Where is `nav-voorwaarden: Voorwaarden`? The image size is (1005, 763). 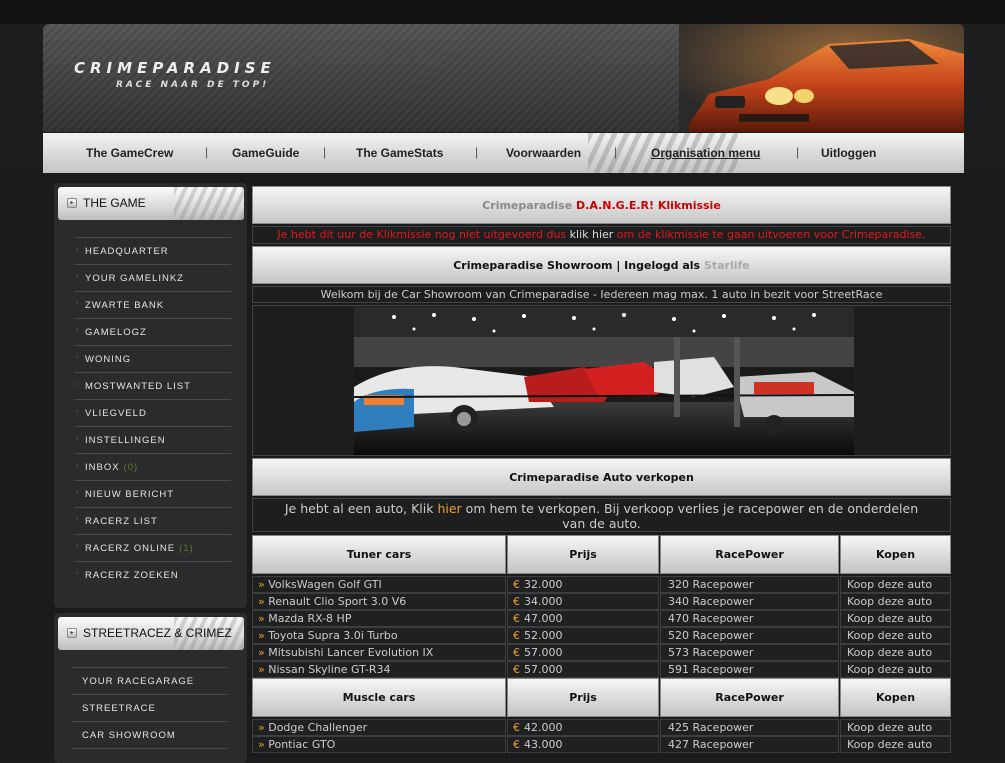 nav-voorwaarden: Voorwaarden is located at coordinates (543, 153).